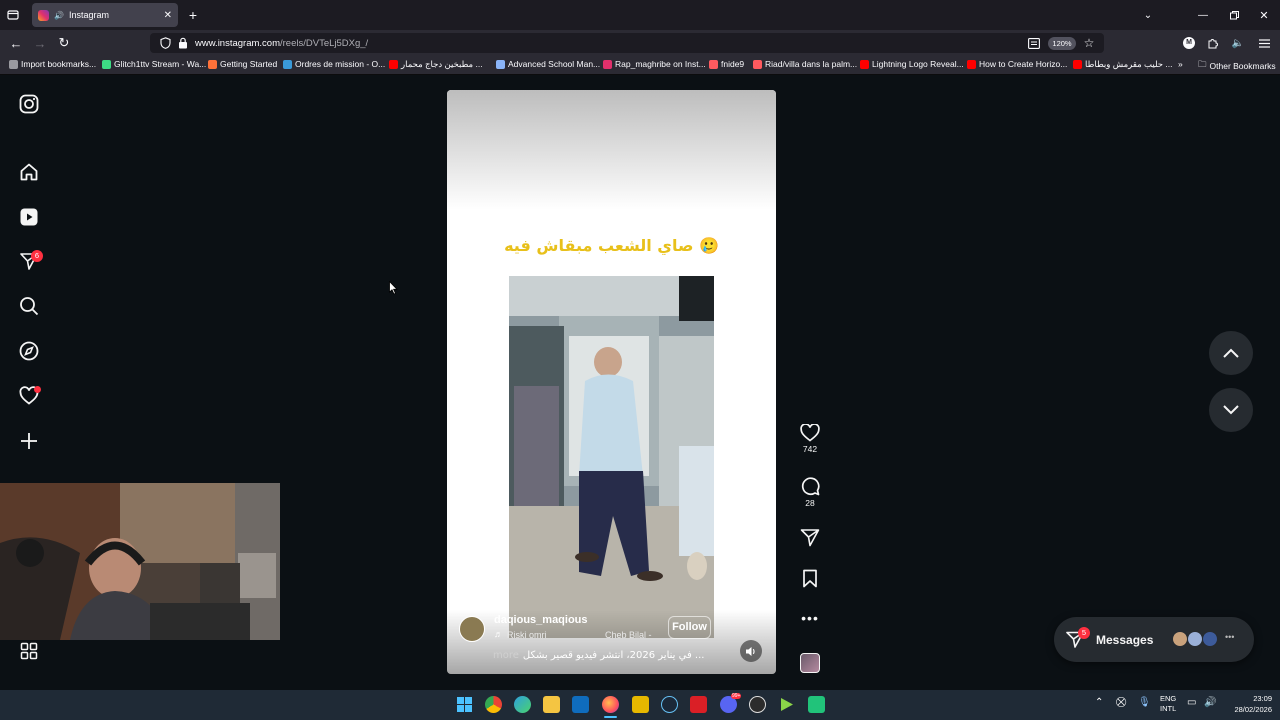 This screenshot has height=720, width=1280. I want to click on speaker-icon, so click(750, 651).